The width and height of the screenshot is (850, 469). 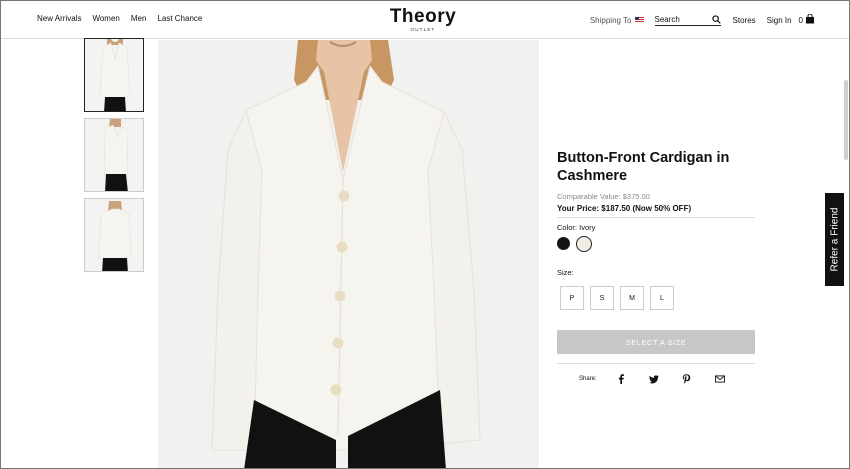 I want to click on main-nav: New Arrivals Women Men Last Chance, so click(x=119, y=18).